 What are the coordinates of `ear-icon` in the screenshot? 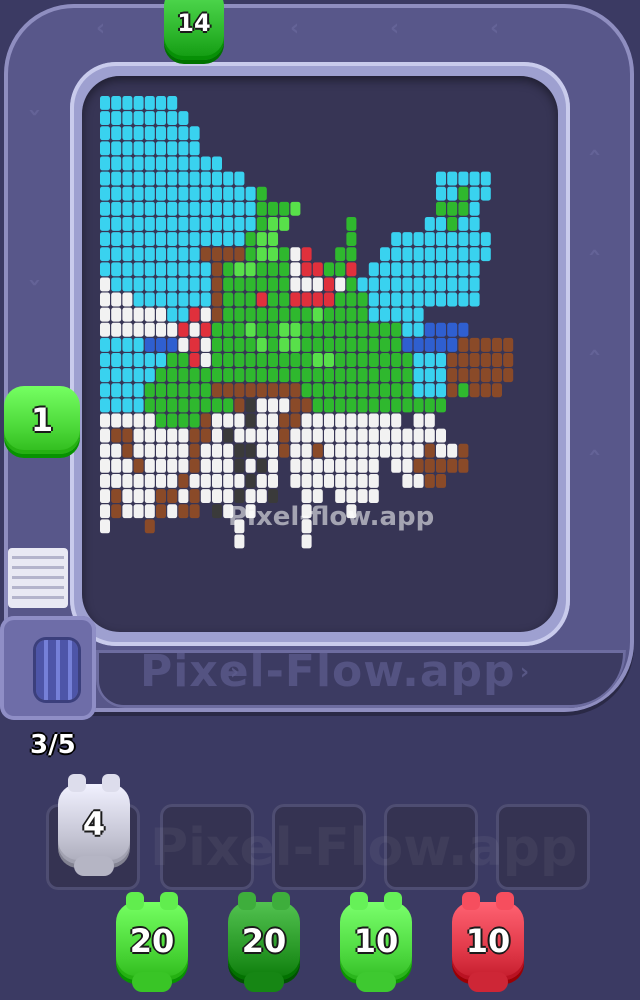 It's located at (247, 901).